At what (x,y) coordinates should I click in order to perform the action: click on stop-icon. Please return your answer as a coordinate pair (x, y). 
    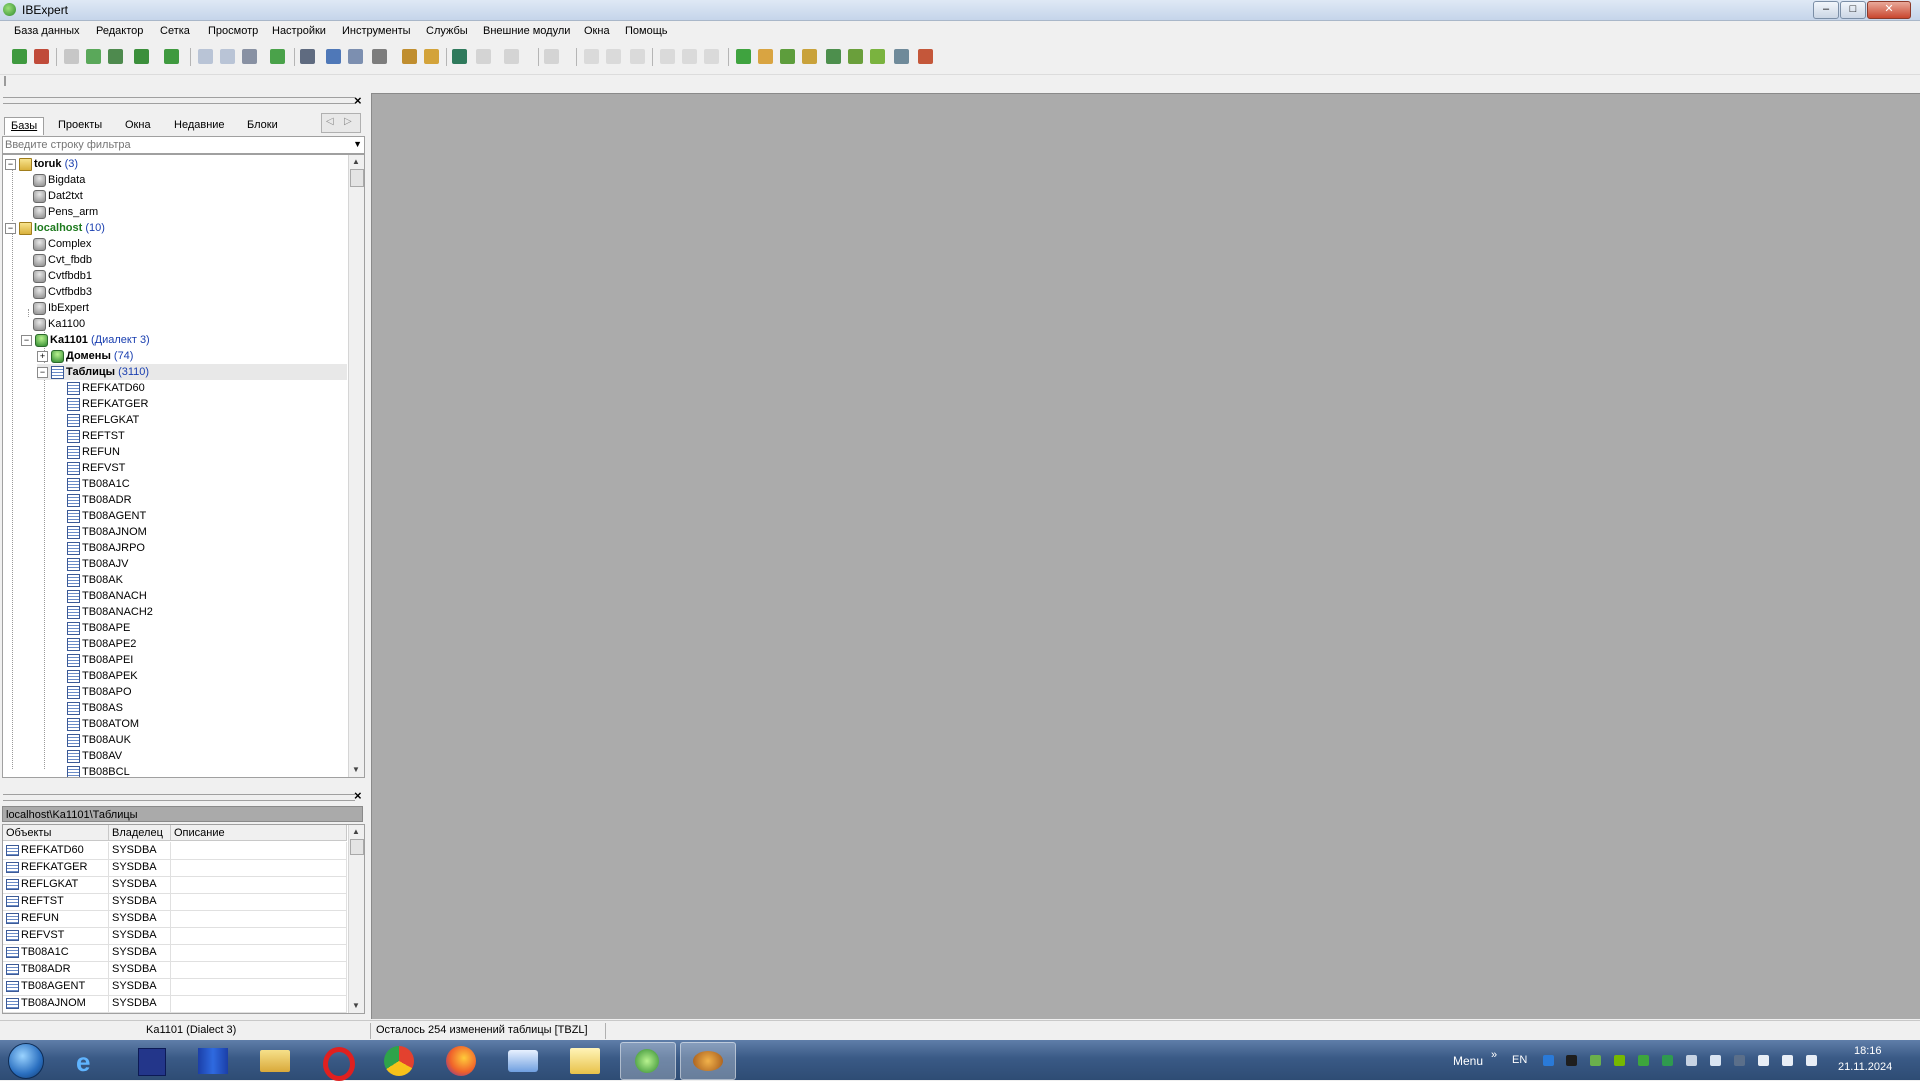
    Looking at the image, I should click on (459, 56).